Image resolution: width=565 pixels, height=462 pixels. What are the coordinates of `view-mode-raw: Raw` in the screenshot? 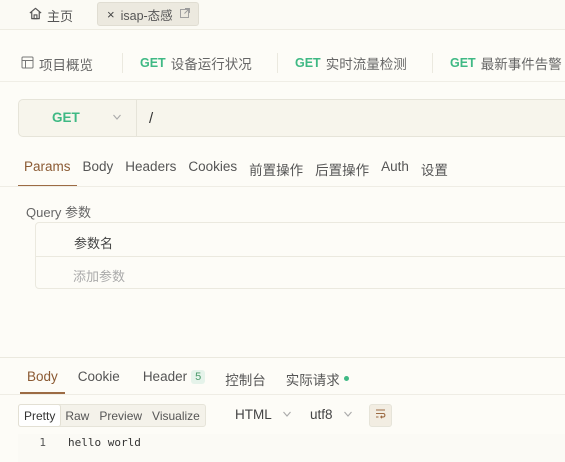 It's located at (77, 415).